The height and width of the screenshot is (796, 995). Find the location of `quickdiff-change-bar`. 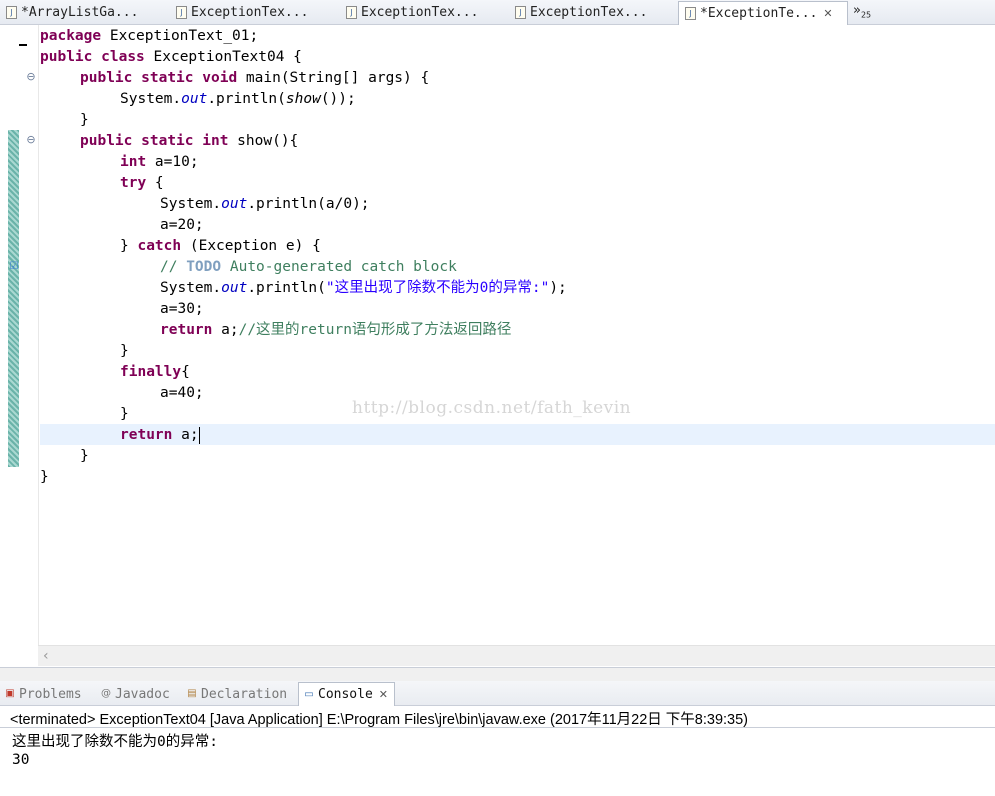

quickdiff-change-bar is located at coordinates (13, 298).